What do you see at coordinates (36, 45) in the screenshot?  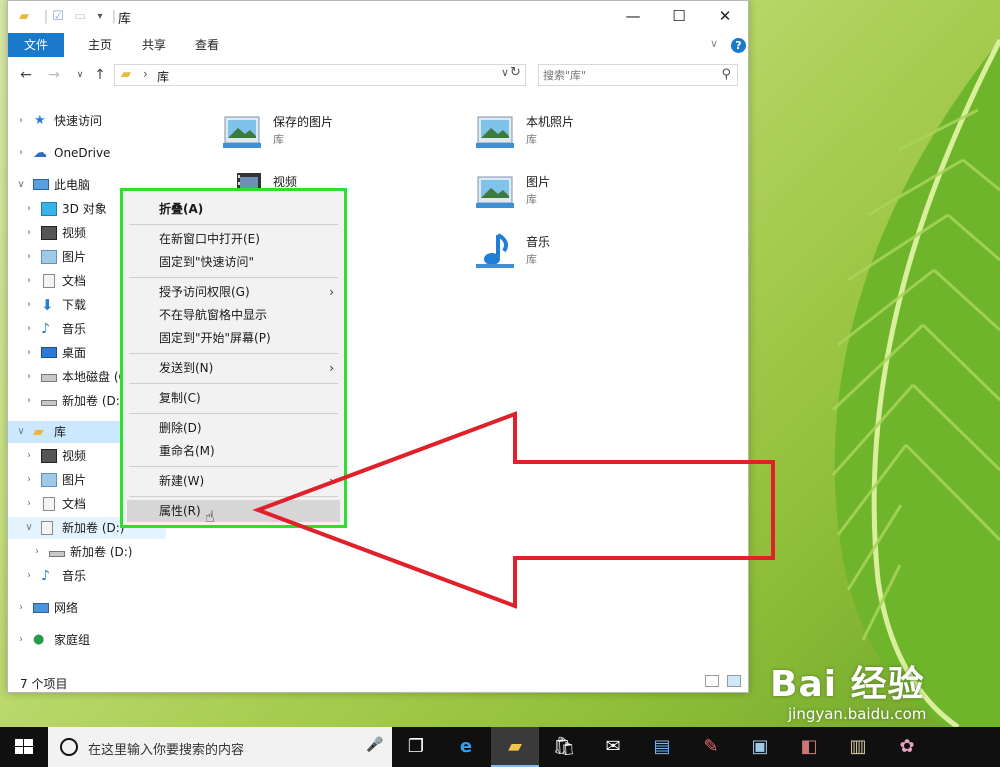 I see `tab-file: 文件` at bounding box center [36, 45].